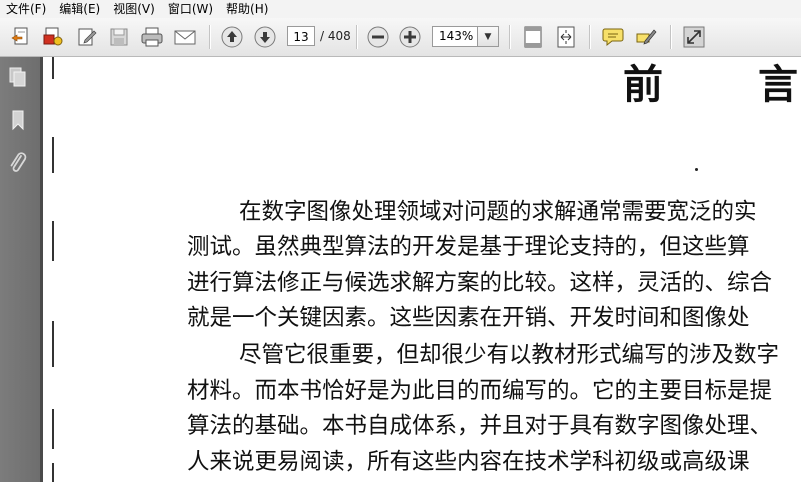 Image resolution: width=801 pixels, height=482 pixels. I want to click on paragraph-line: 测试。虽然典型算法的开发是基于理论支持的，但这些算, so click(468, 247).